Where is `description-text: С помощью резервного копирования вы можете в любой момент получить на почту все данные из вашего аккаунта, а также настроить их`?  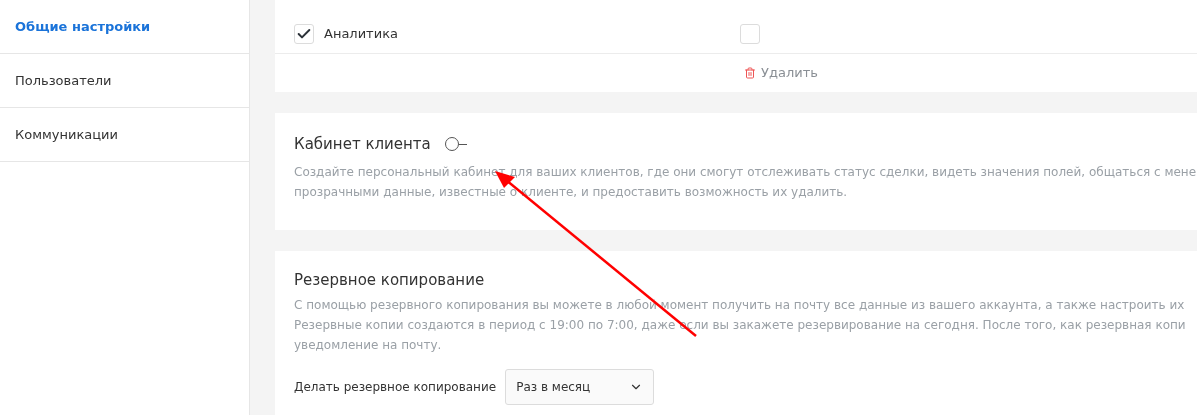 description-text: С помощью резервного копирования вы можете в любой момент получить на почту все данные из вашего аккаунта, а также настроить их is located at coordinates (739, 305).